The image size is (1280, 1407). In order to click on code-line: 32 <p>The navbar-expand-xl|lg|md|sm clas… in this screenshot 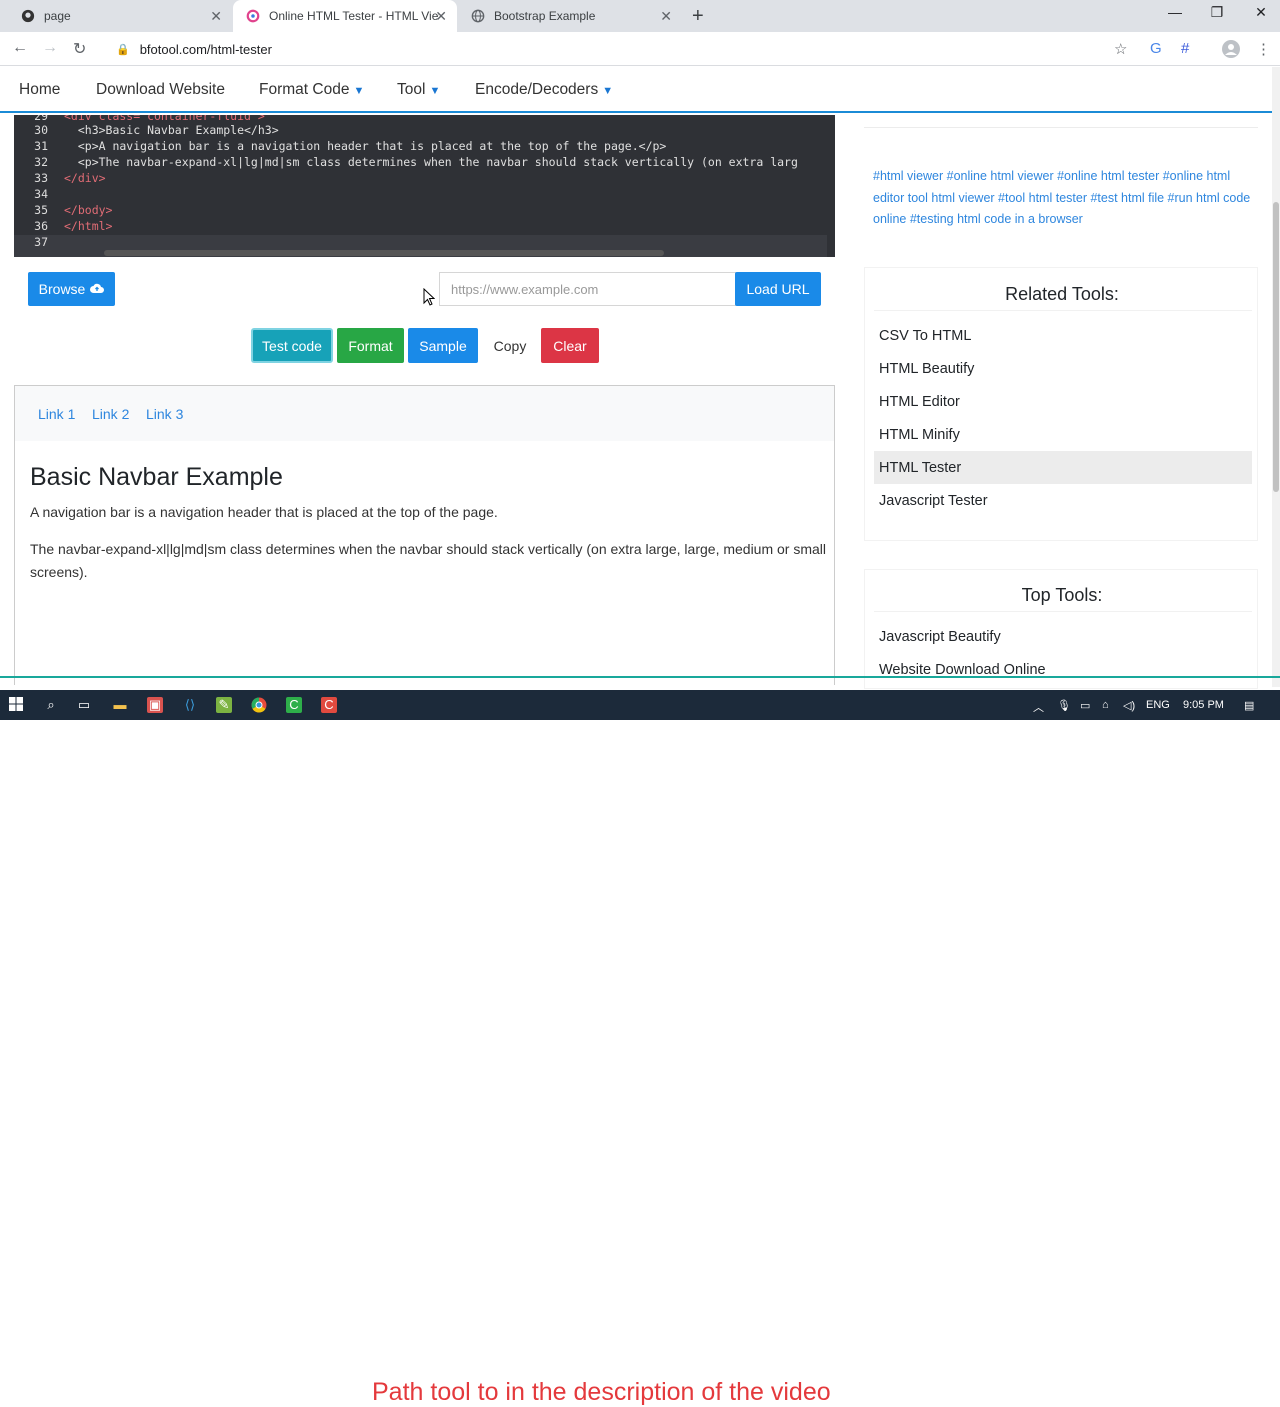, I will do `click(416, 162)`.